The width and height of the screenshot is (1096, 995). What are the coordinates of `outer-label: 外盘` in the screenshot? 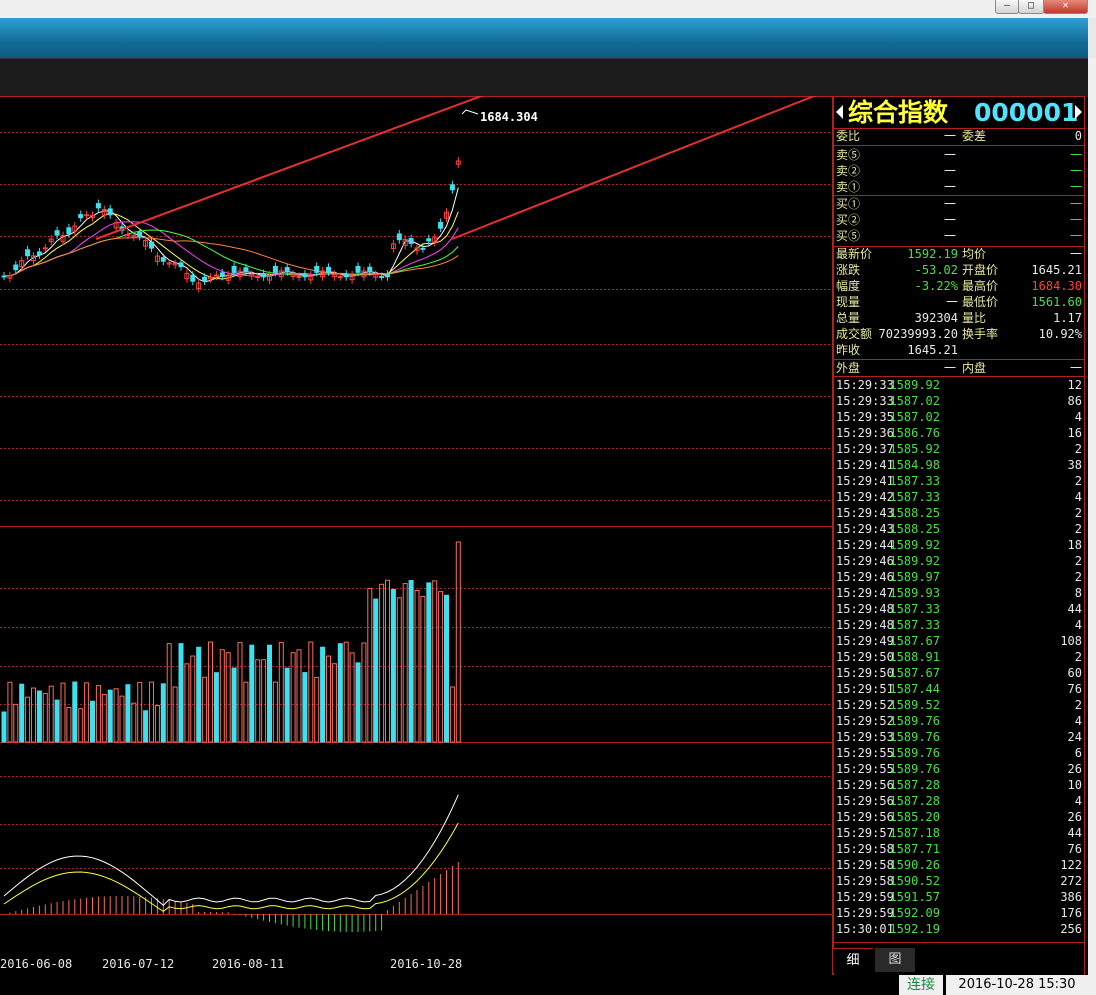 It's located at (848, 368).